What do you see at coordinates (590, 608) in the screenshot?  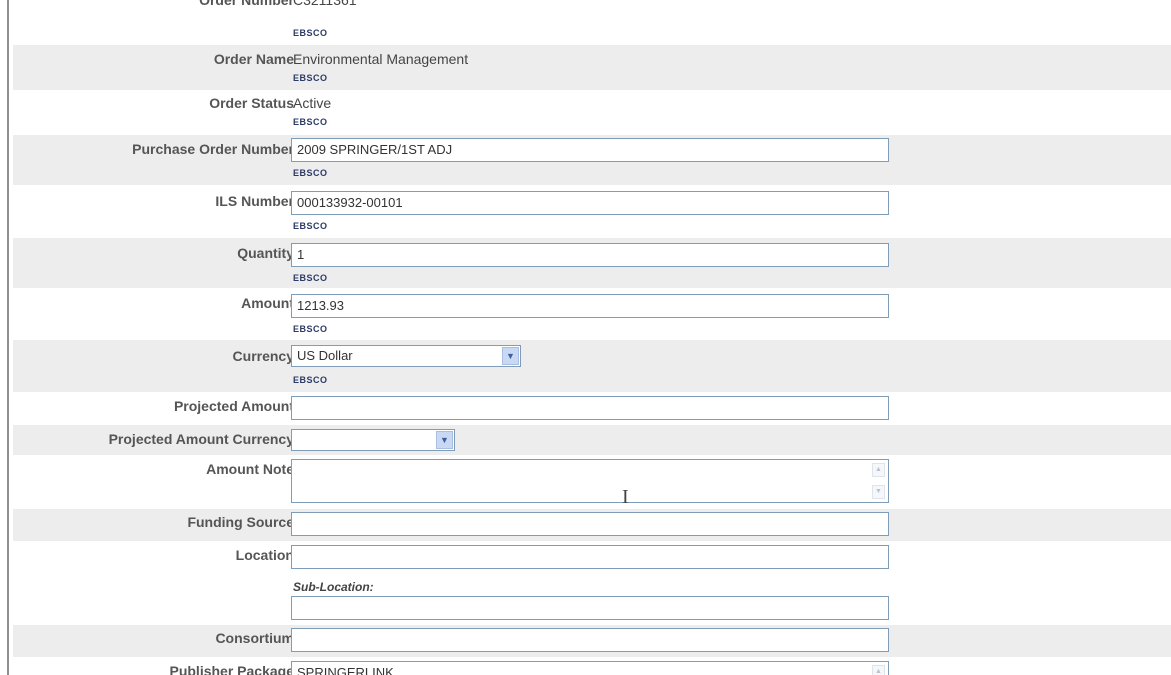 I see `sub-location-input` at bounding box center [590, 608].